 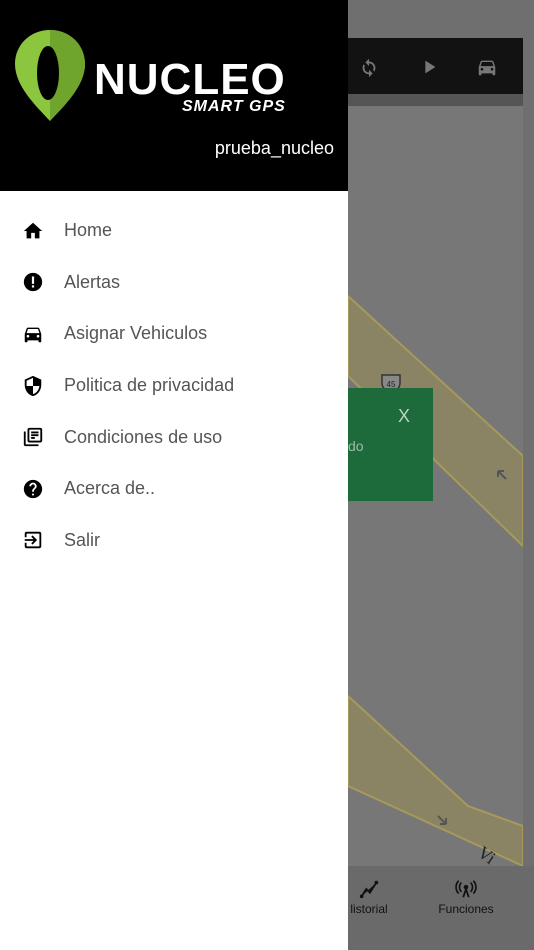 What do you see at coordinates (435, 100) in the screenshot?
I see `toolbar-divider` at bounding box center [435, 100].